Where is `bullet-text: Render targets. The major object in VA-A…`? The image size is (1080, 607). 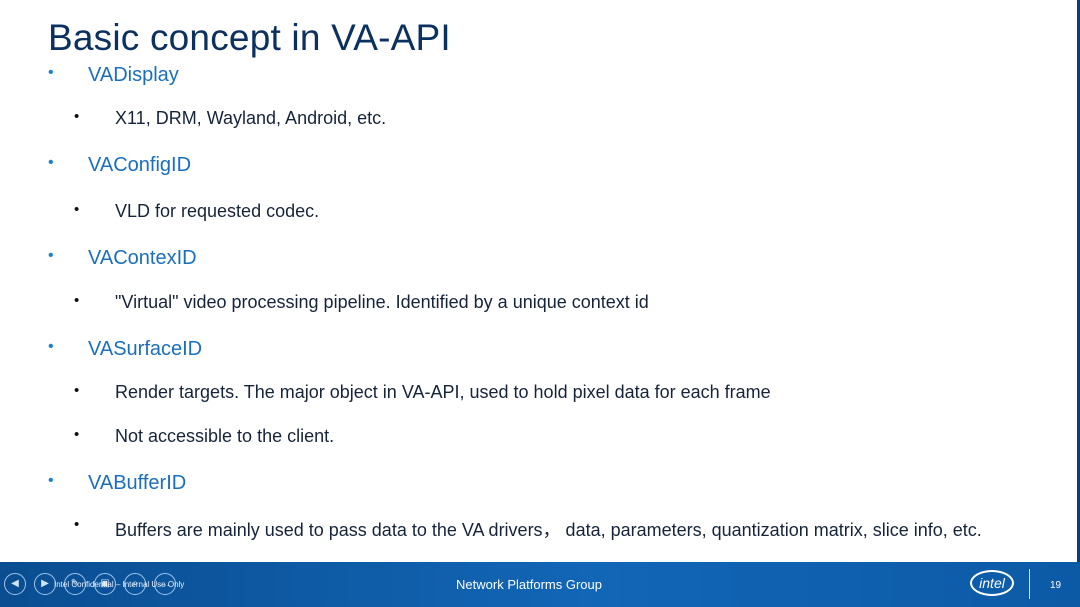 bullet-text: Render targets. The major object in VA-A… is located at coordinates (443, 392).